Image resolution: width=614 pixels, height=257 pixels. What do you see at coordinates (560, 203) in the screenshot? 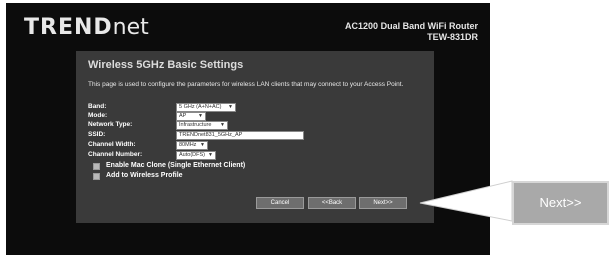
I see `next-callout-button: Next>>` at bounding box center [560, 203].